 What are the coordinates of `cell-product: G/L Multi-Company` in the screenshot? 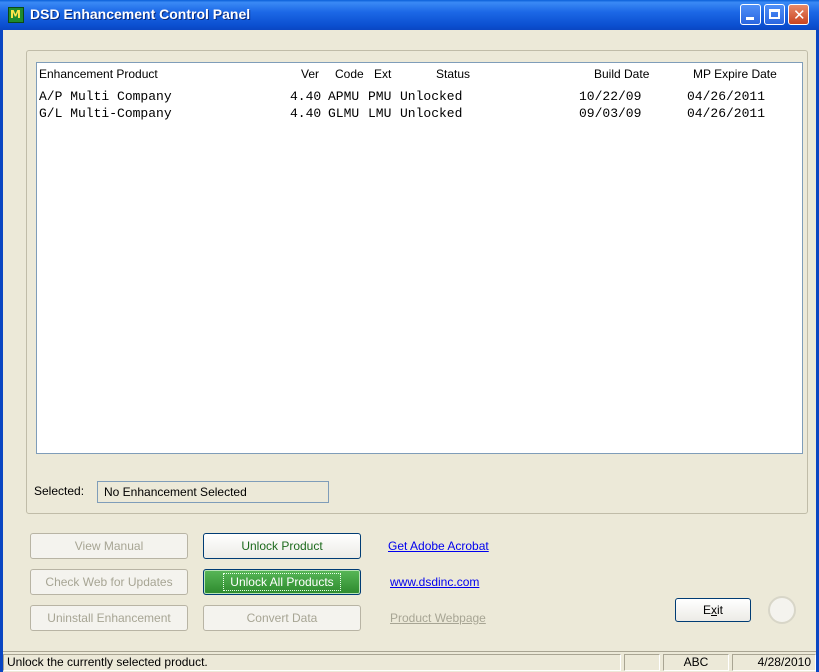 It's located at (105, 113).